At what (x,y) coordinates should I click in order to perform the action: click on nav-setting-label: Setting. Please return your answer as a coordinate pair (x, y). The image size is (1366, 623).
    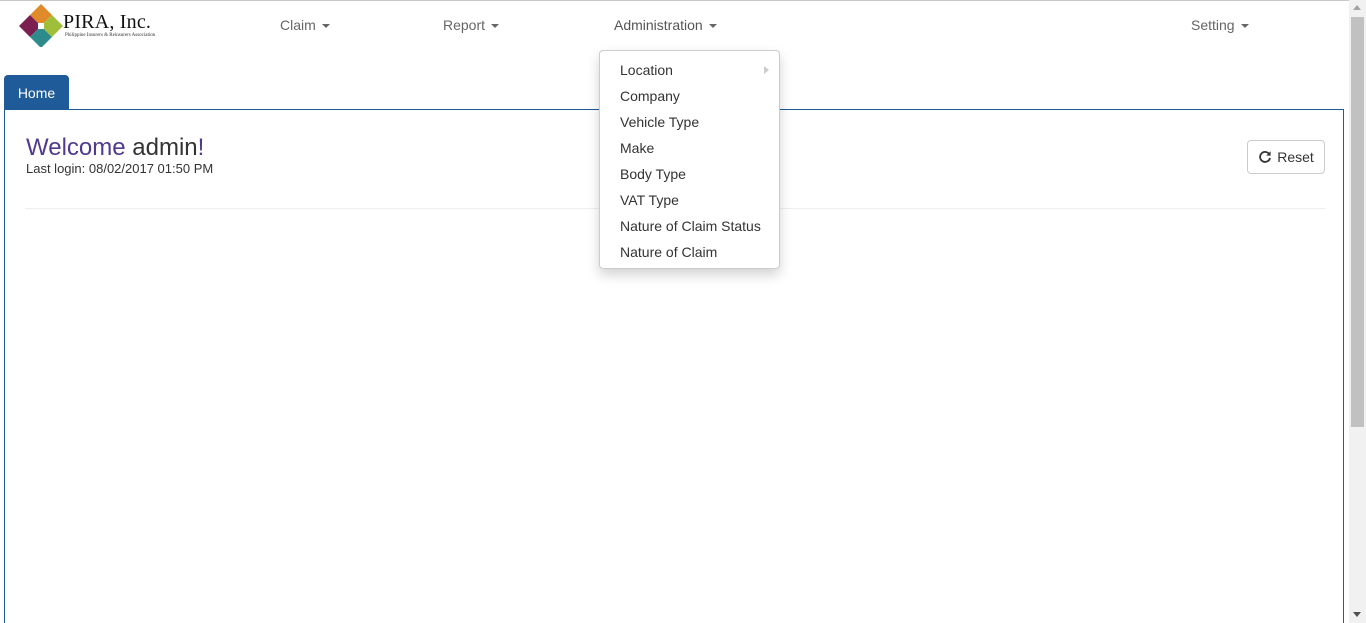
    Looking at the image, I should click on (1213, 25).